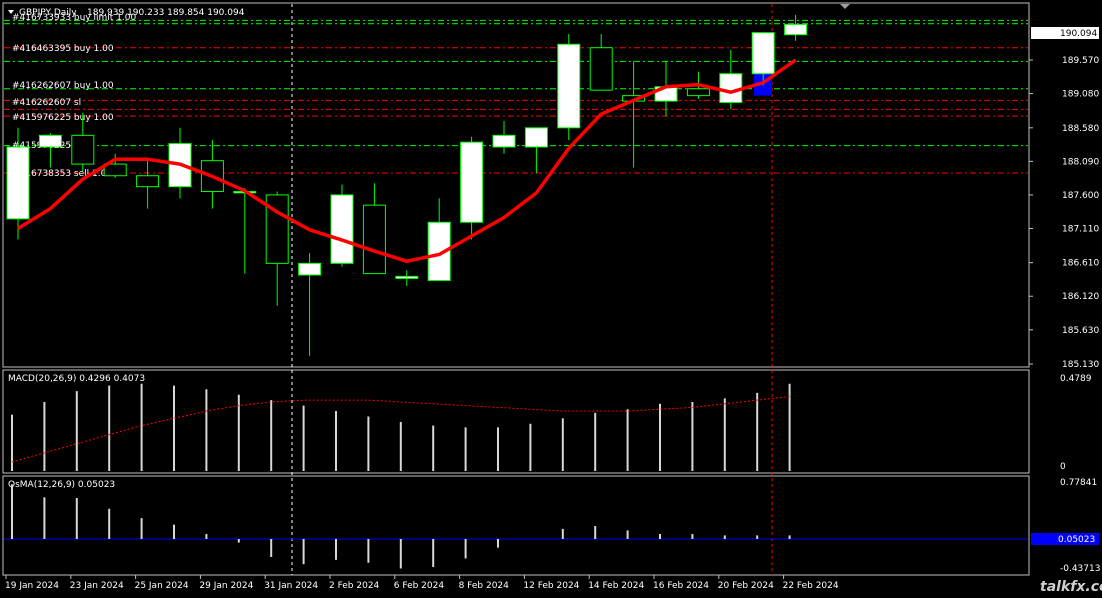 This screenshot has width=1102, height=598. Describe the element at coordinates (63, 118) in the screenshot. I see `order-label: #415976225 buy 1.00` at that location.